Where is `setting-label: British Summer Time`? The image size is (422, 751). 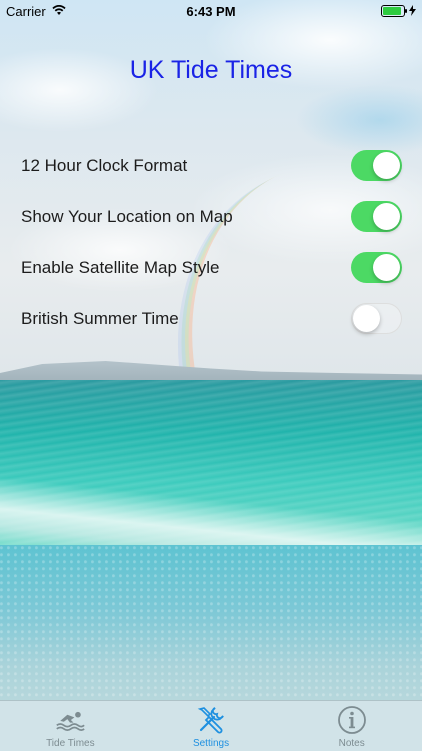
setting-label: British Summer Time is located at coordinates (100, 318).